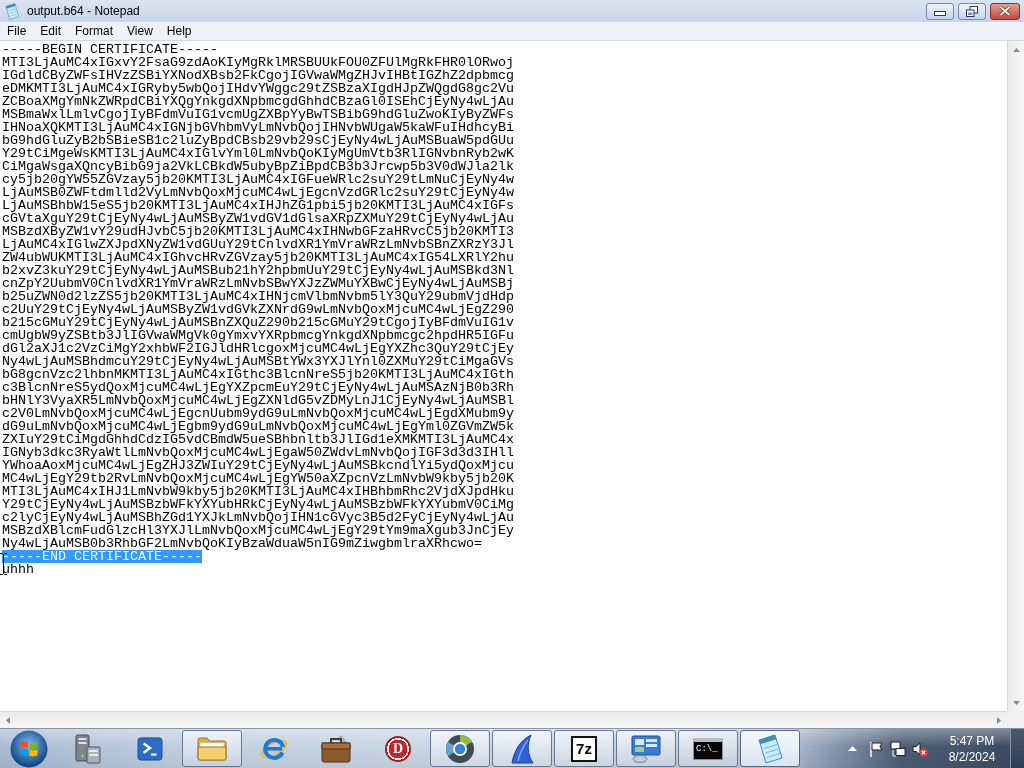  Describe the element at coordinates (258, 62) in the screenshot. I see `text-line: MTI3LjAuMC4xIGxvY2FsaG9zdAoKIyMgRklMRSBUUkFOU0ZFUlMgRkFHR0lORwoj` at that location.